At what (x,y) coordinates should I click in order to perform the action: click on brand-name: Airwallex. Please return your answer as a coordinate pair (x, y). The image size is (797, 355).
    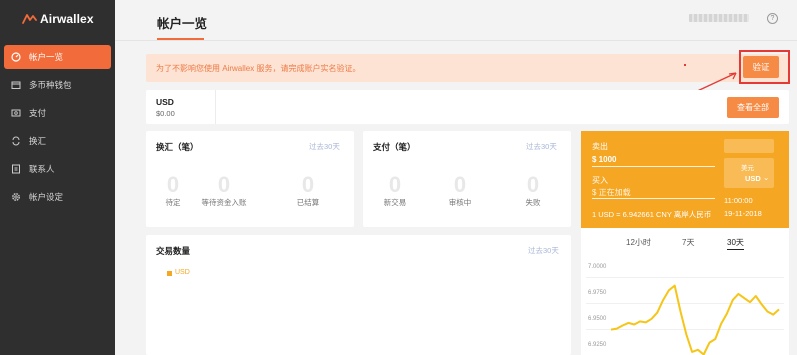
    Looking at the image, I should click on (67, 19).